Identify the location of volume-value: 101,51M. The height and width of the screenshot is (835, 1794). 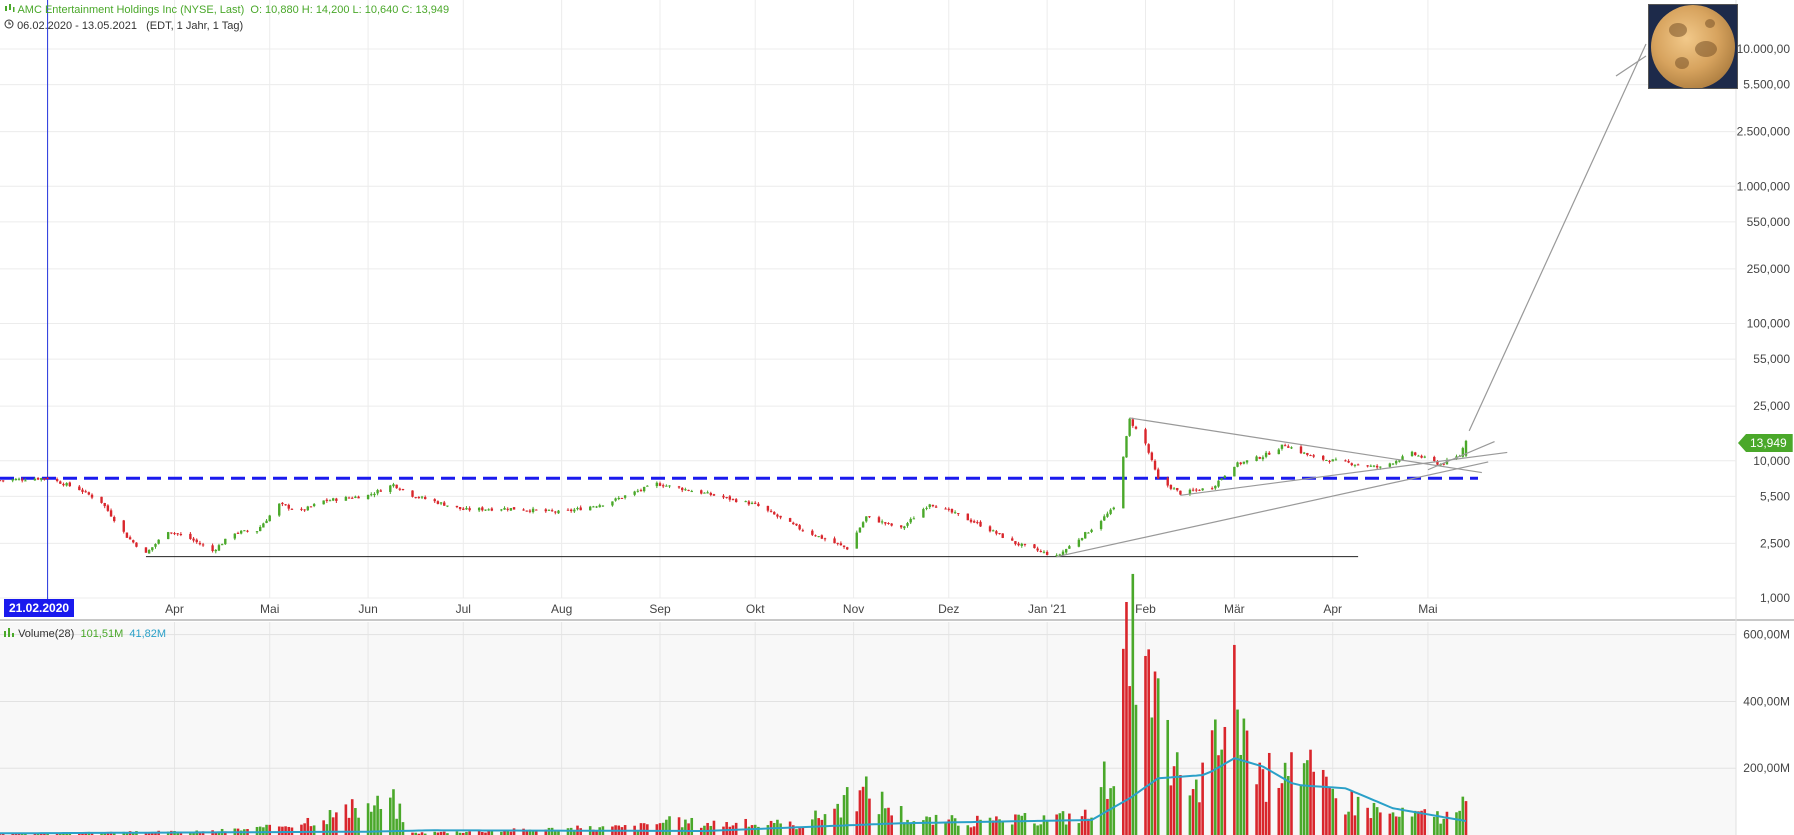
(102, 634).